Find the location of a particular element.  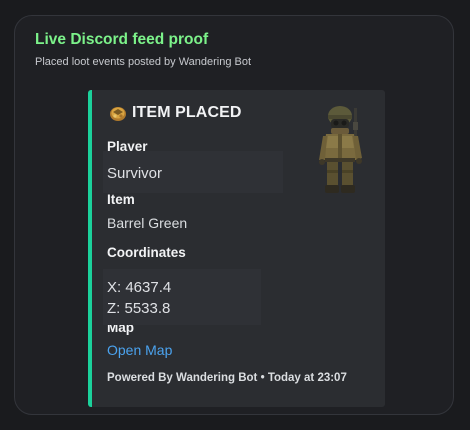

coordinate-x: X: 4637.4 is located at coordinates (139, 287).